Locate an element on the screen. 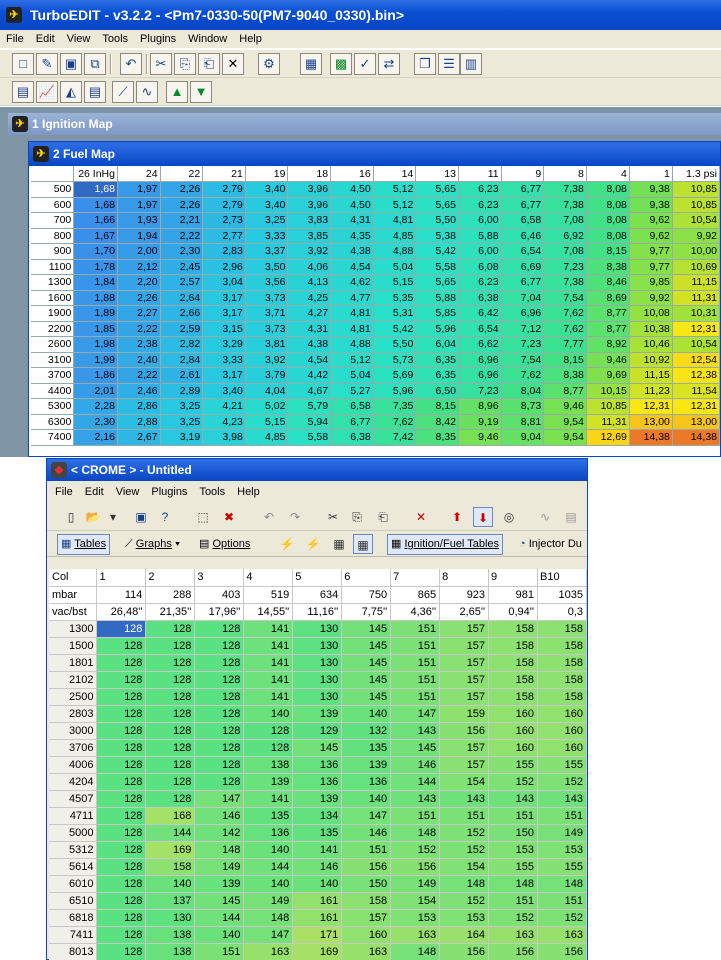  crome-column-header: 26,48'' is located at coordinates (121, 612).